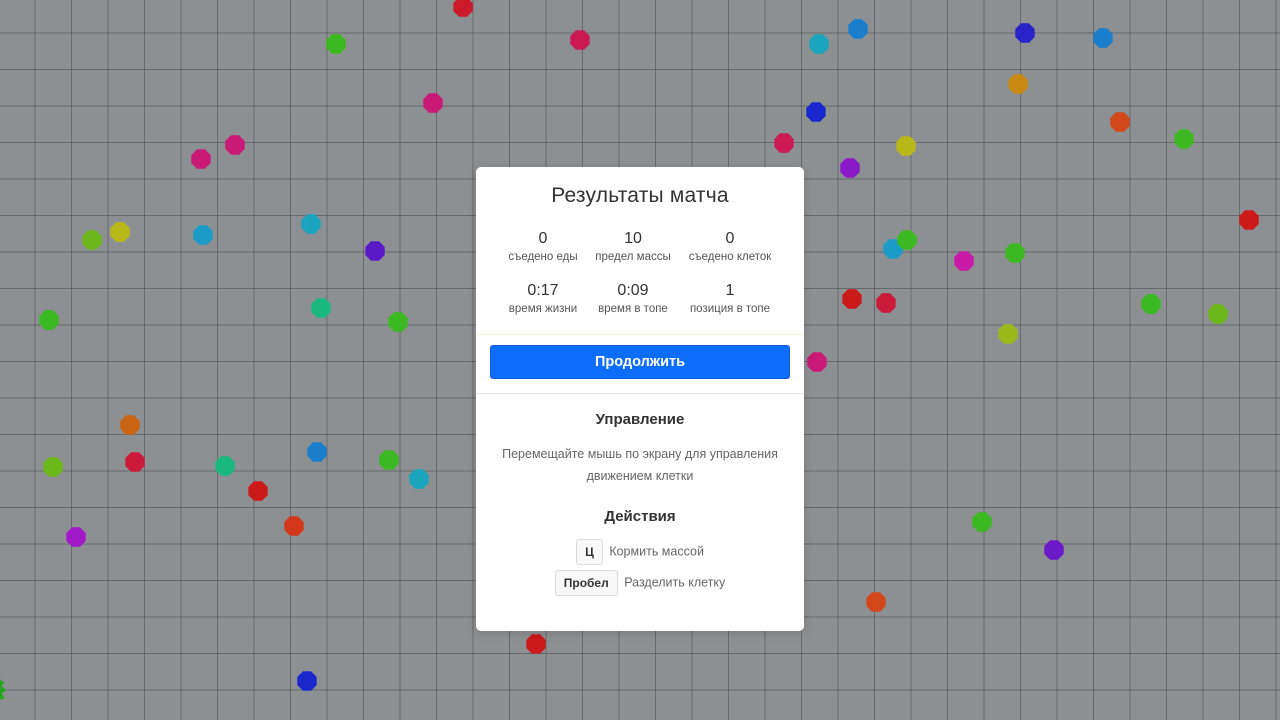 Image resolution: width=1280 pixels, height=720 pixels. What do you see at coordinates (730, 238) in the screenshot?
I see `stat-value: 0` at bounding box center [730, 238].